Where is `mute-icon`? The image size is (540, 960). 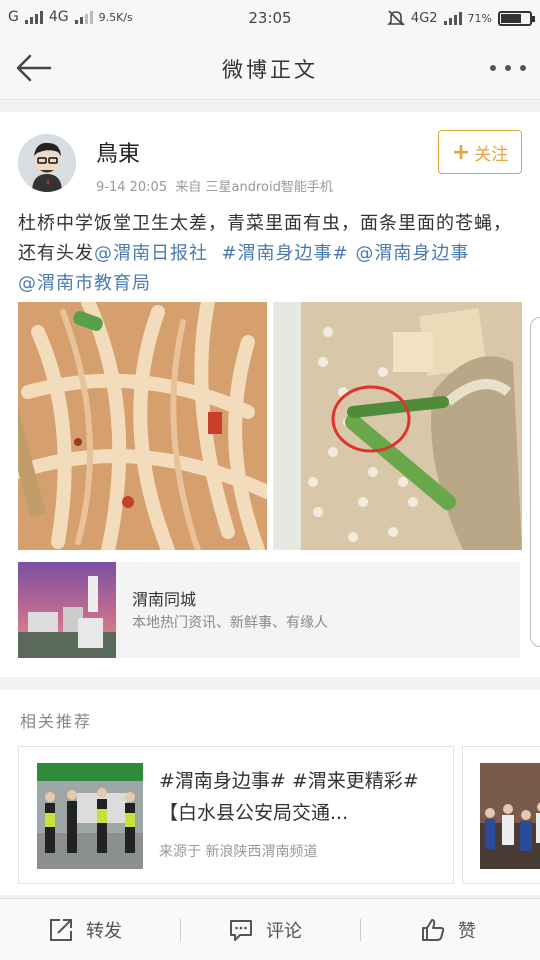
mute-icon is located at coordinates (395, 18).